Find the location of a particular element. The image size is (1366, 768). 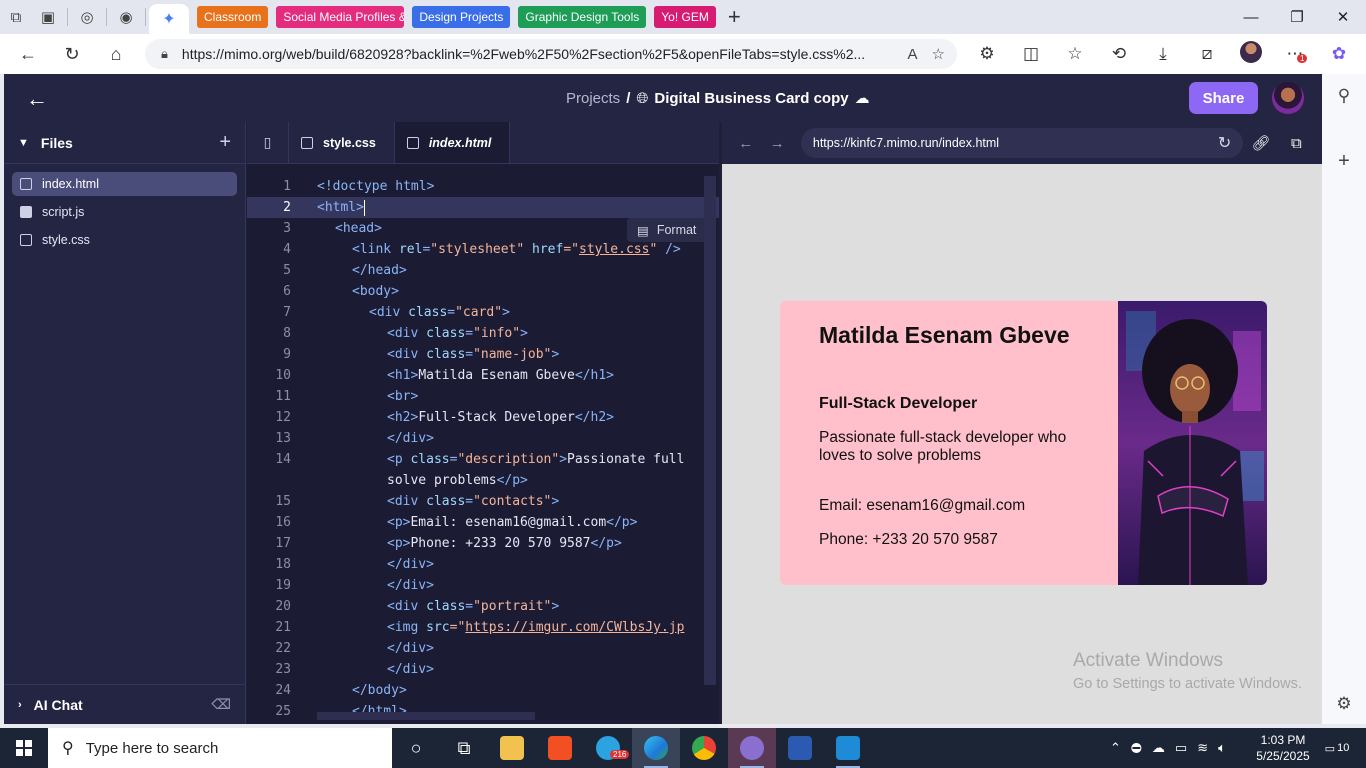

wifi-icon: ≋ is located at coordinates (1202, 748).